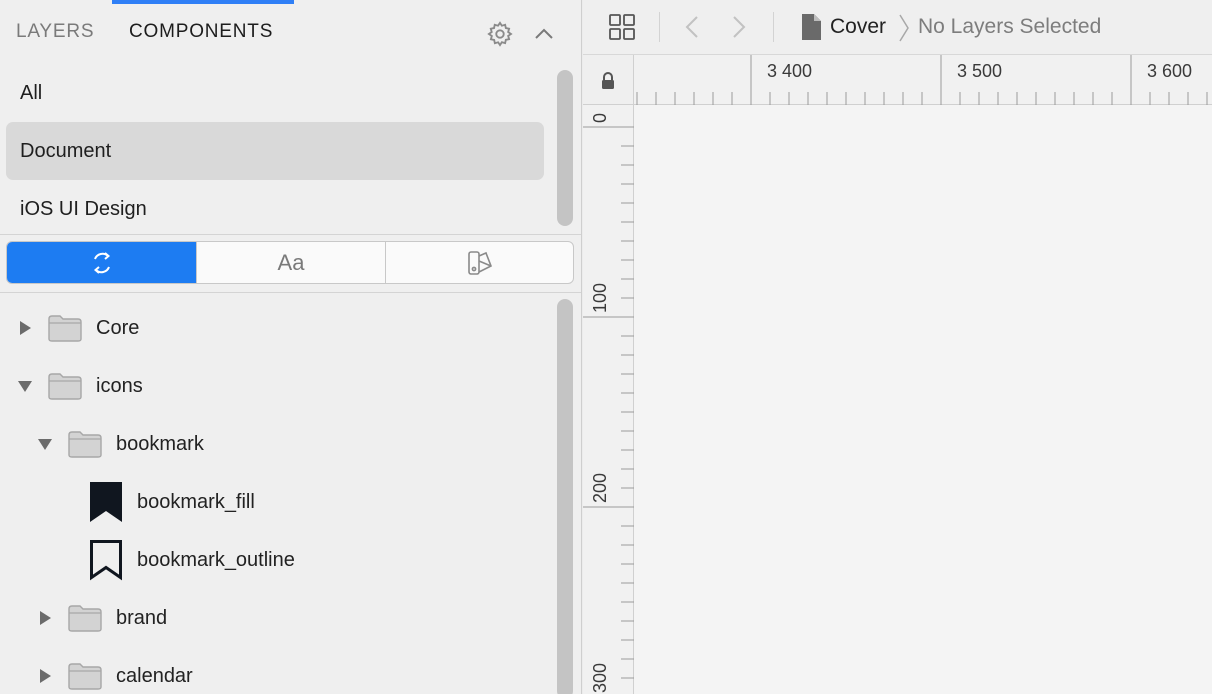 Image resolution: width=1212 pixels, height=694 pixels. Describe the element at coordinates (1010, 26) in the screenshot. I see `breadcrumb-selection: No Layers Selected` at that location.